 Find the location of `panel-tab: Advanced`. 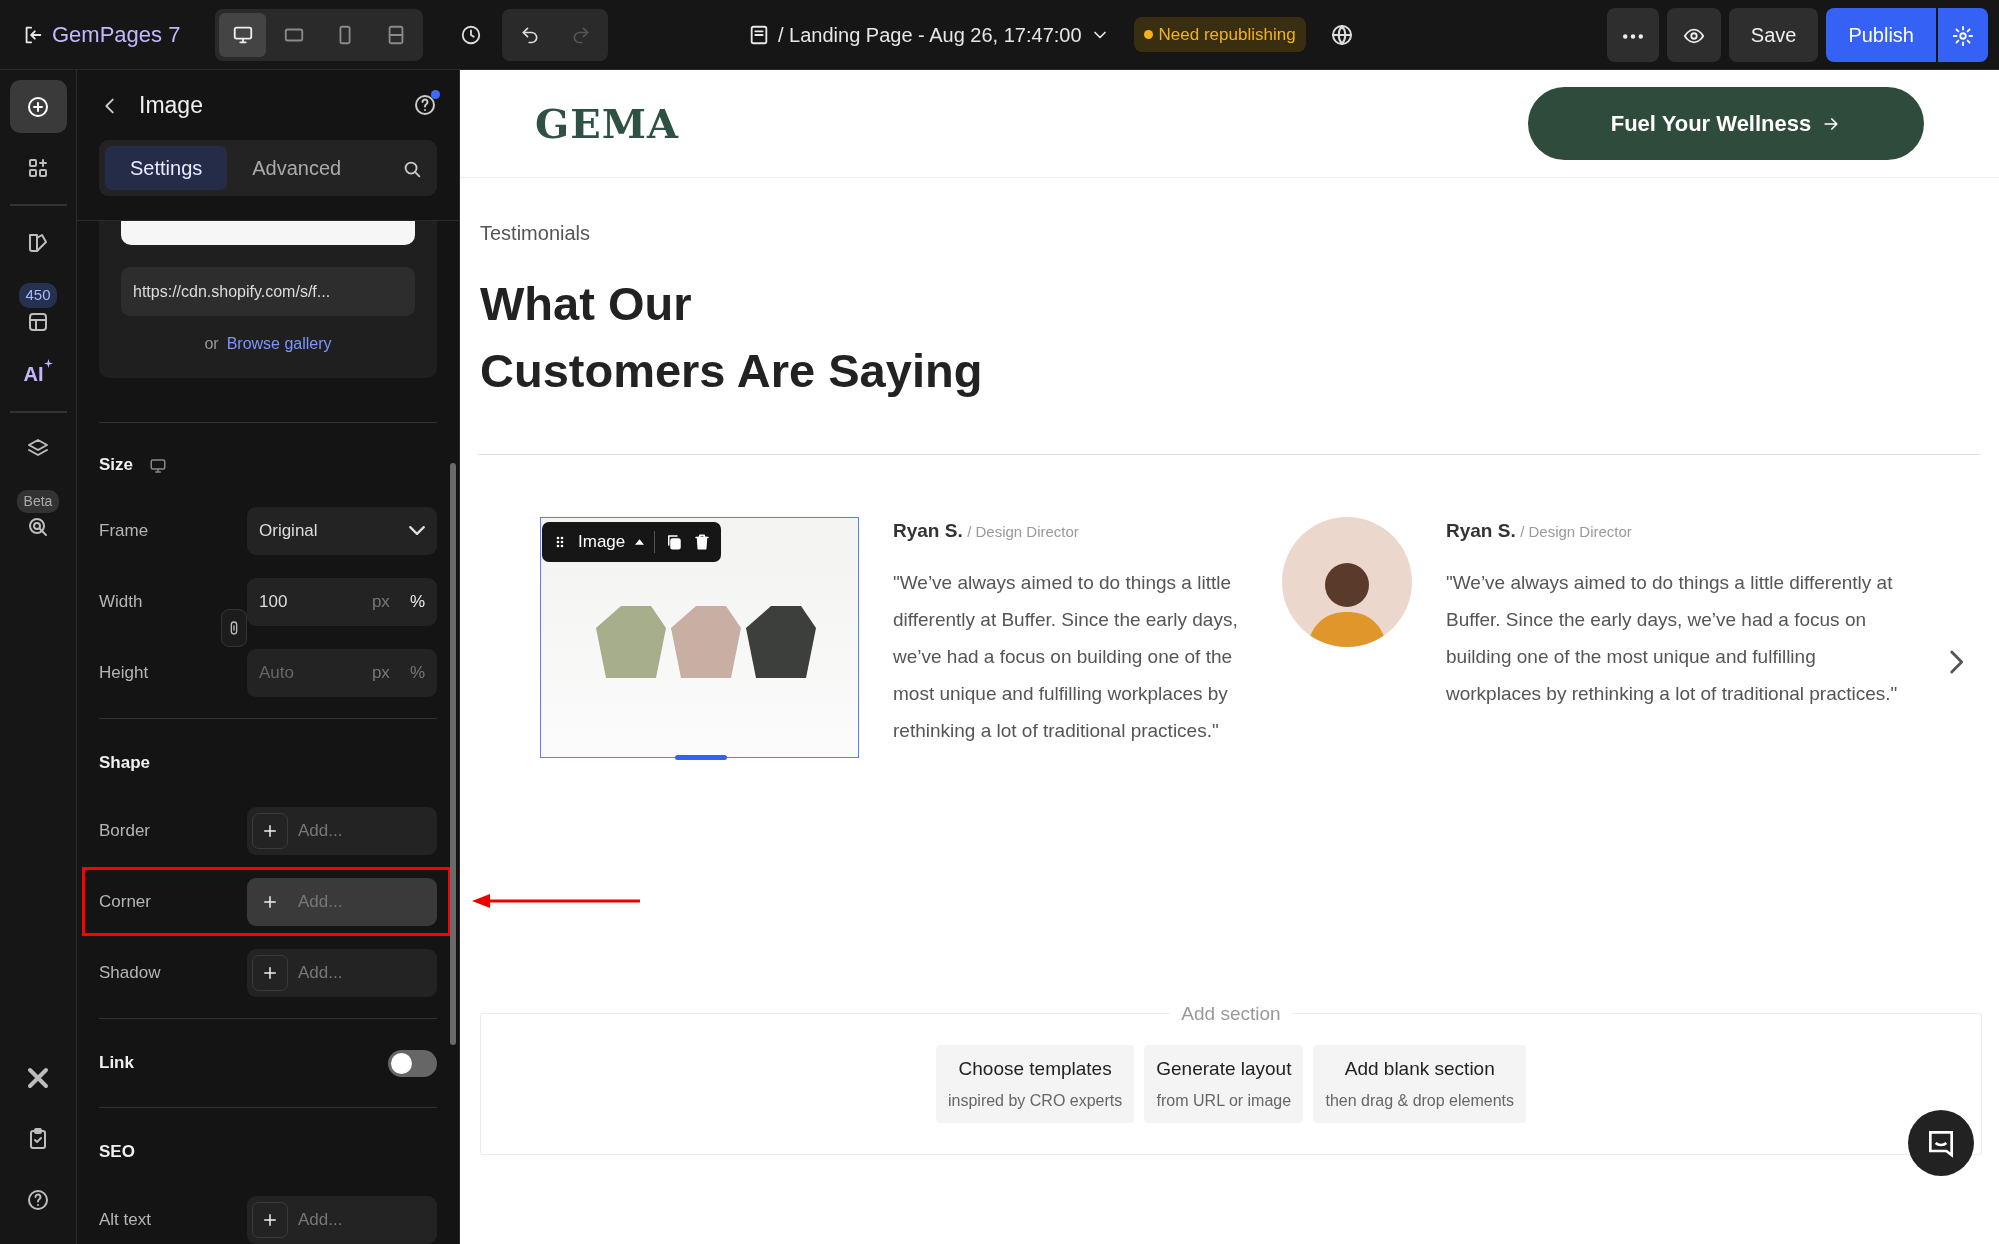

panel-tab: Advanced is located at coordinates (297, 168).